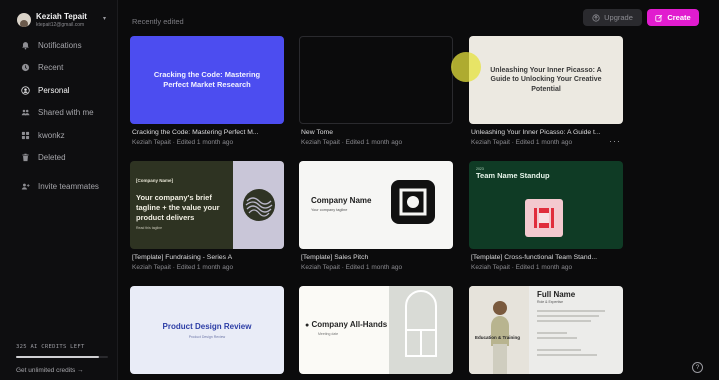 The width and height of the screenshot is (719, 380). What do you see at coordinates (618, 17) in the screenshot?
I see `upgrade-label: Upgrade` at bounding box center [618, 17].